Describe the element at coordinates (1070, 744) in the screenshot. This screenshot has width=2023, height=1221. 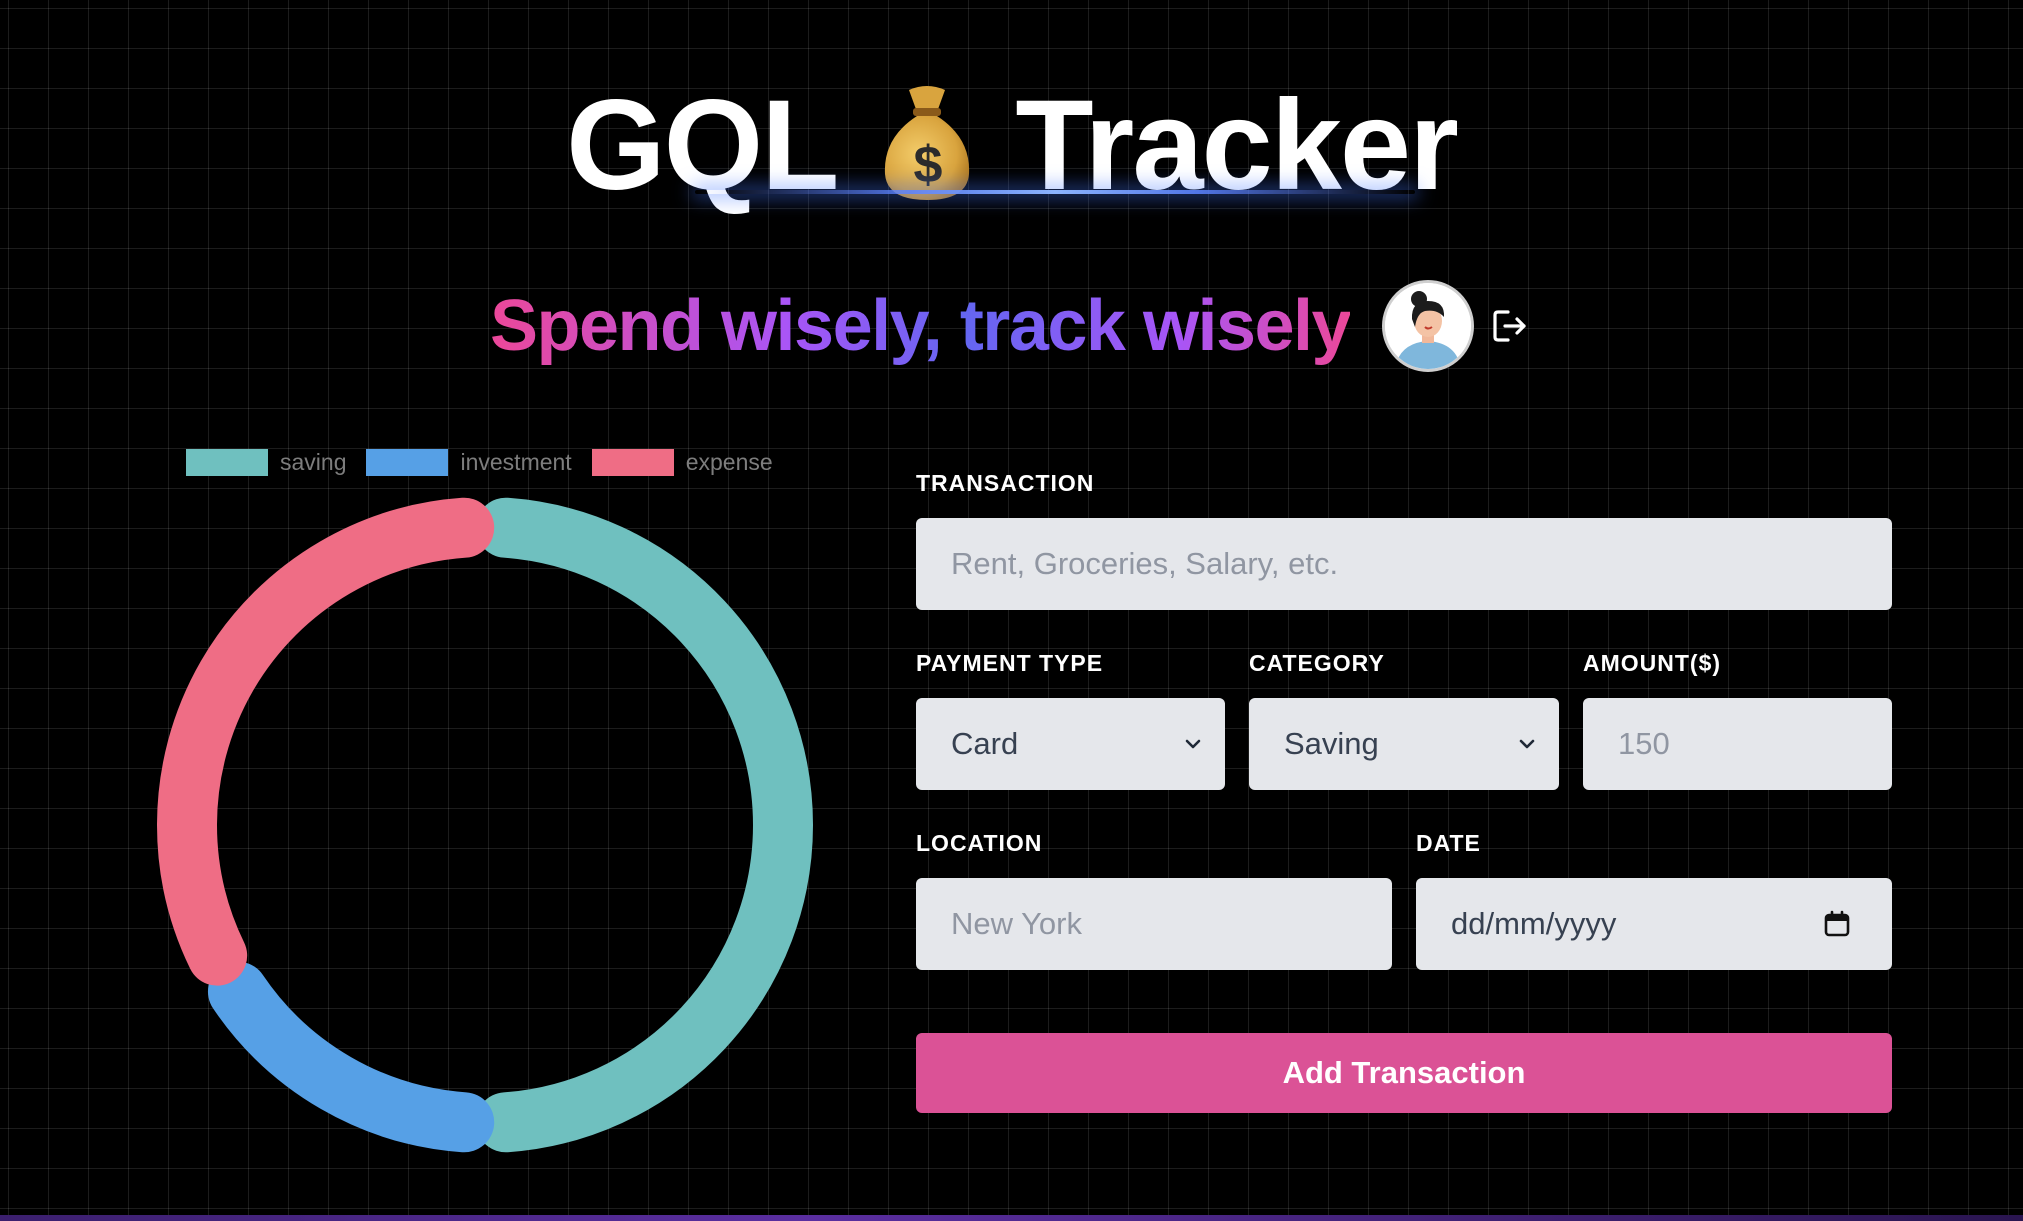
I see `payment-type-select: Card` at that location.